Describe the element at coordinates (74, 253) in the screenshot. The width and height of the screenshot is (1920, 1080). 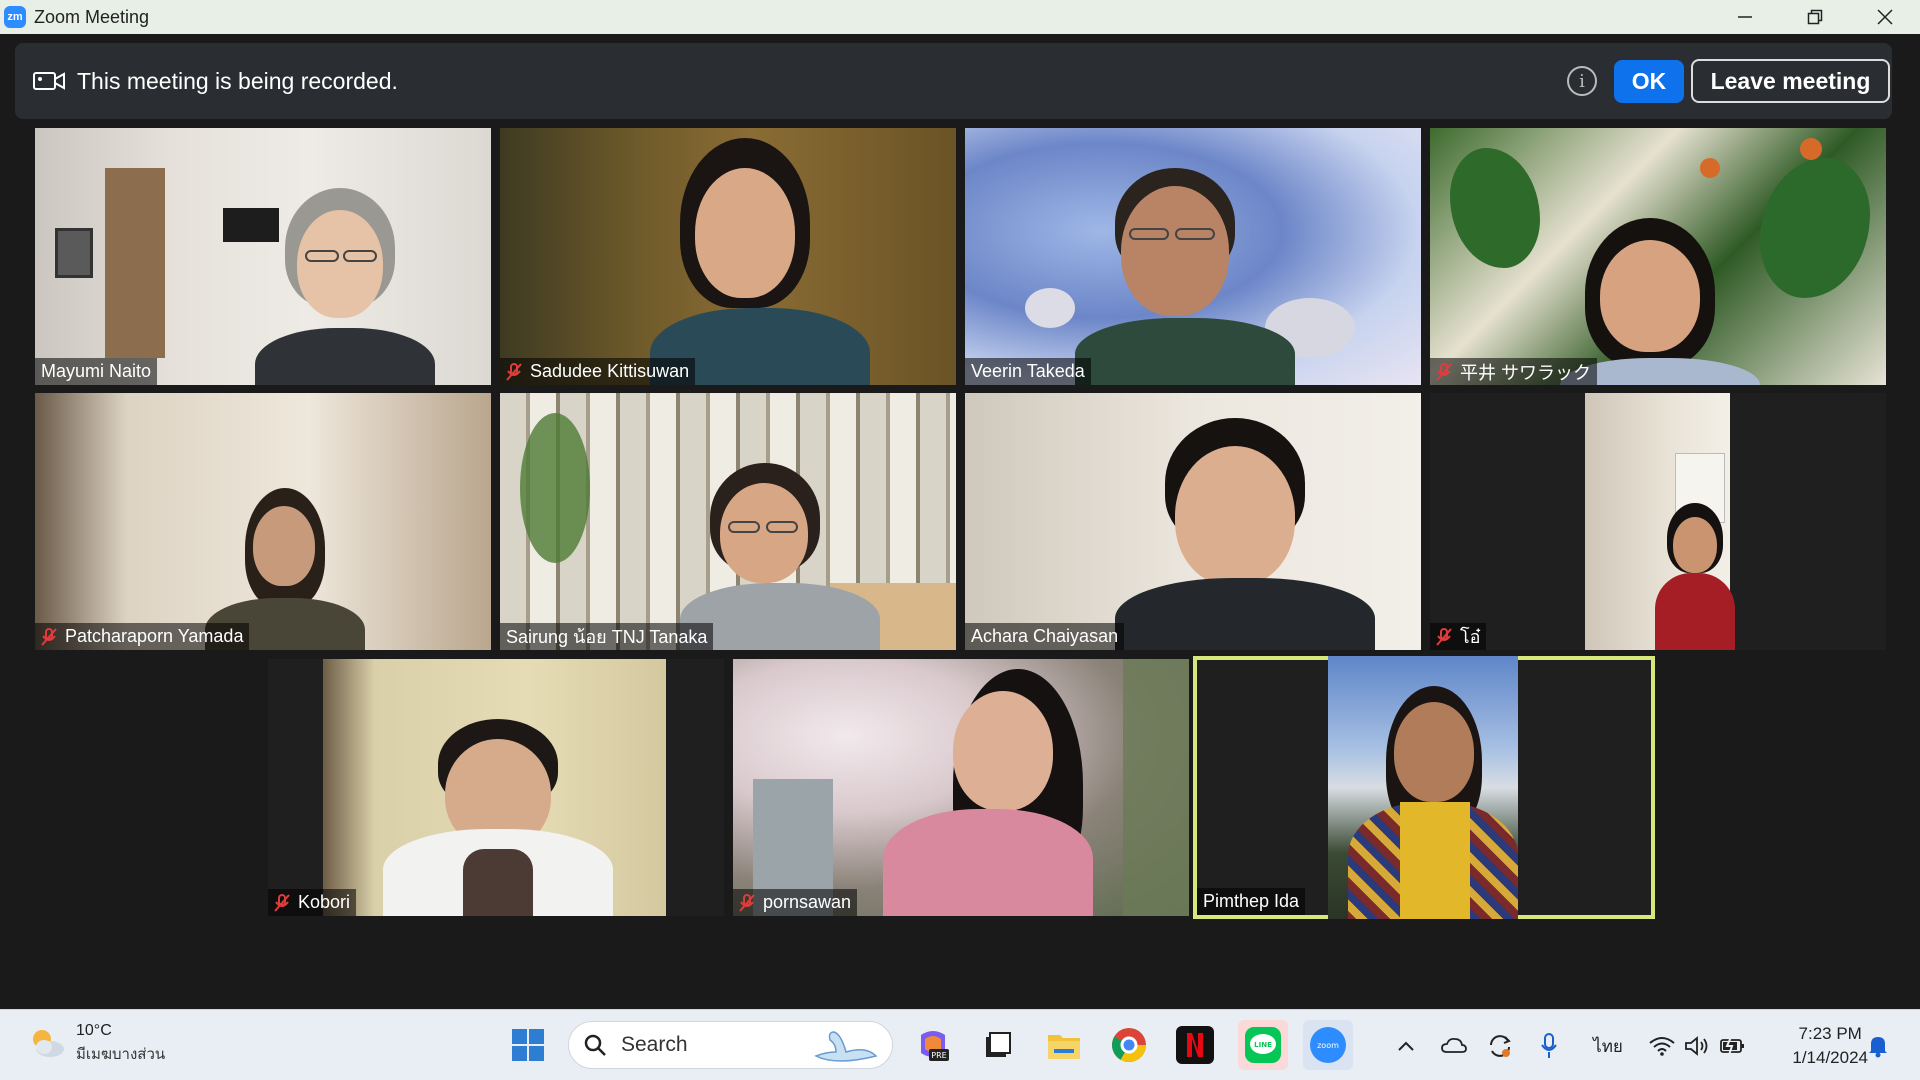
I see `picture-frame` at that location.